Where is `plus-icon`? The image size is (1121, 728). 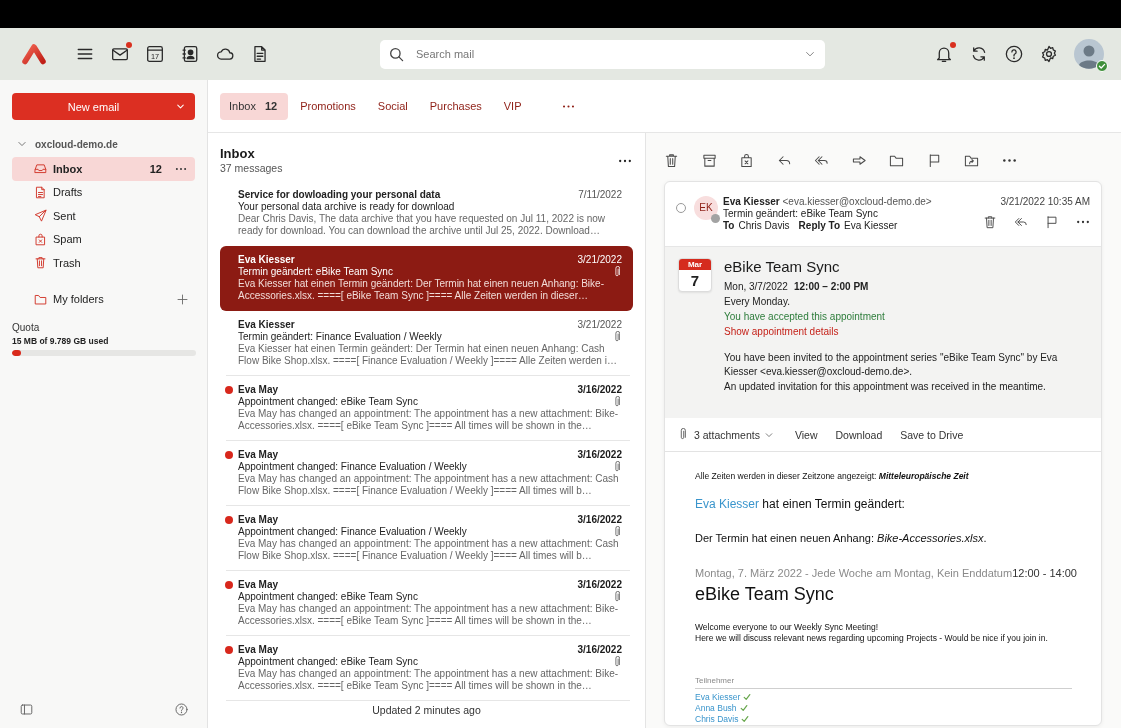 plus-icon is located at coordinates (182, 299).